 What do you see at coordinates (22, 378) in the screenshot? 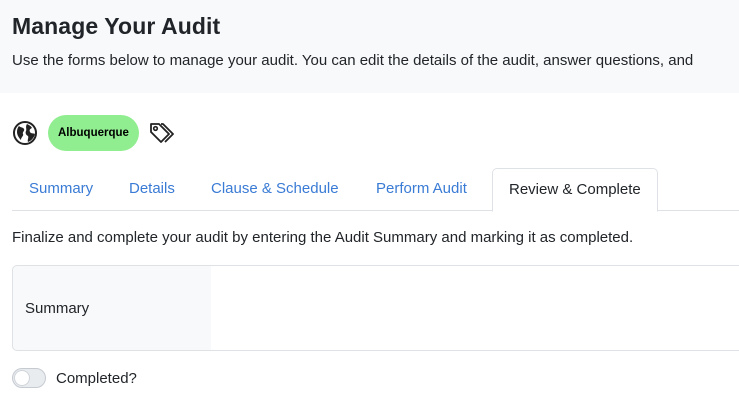
I see `toggle-knob` at bounding box center [22, 378].